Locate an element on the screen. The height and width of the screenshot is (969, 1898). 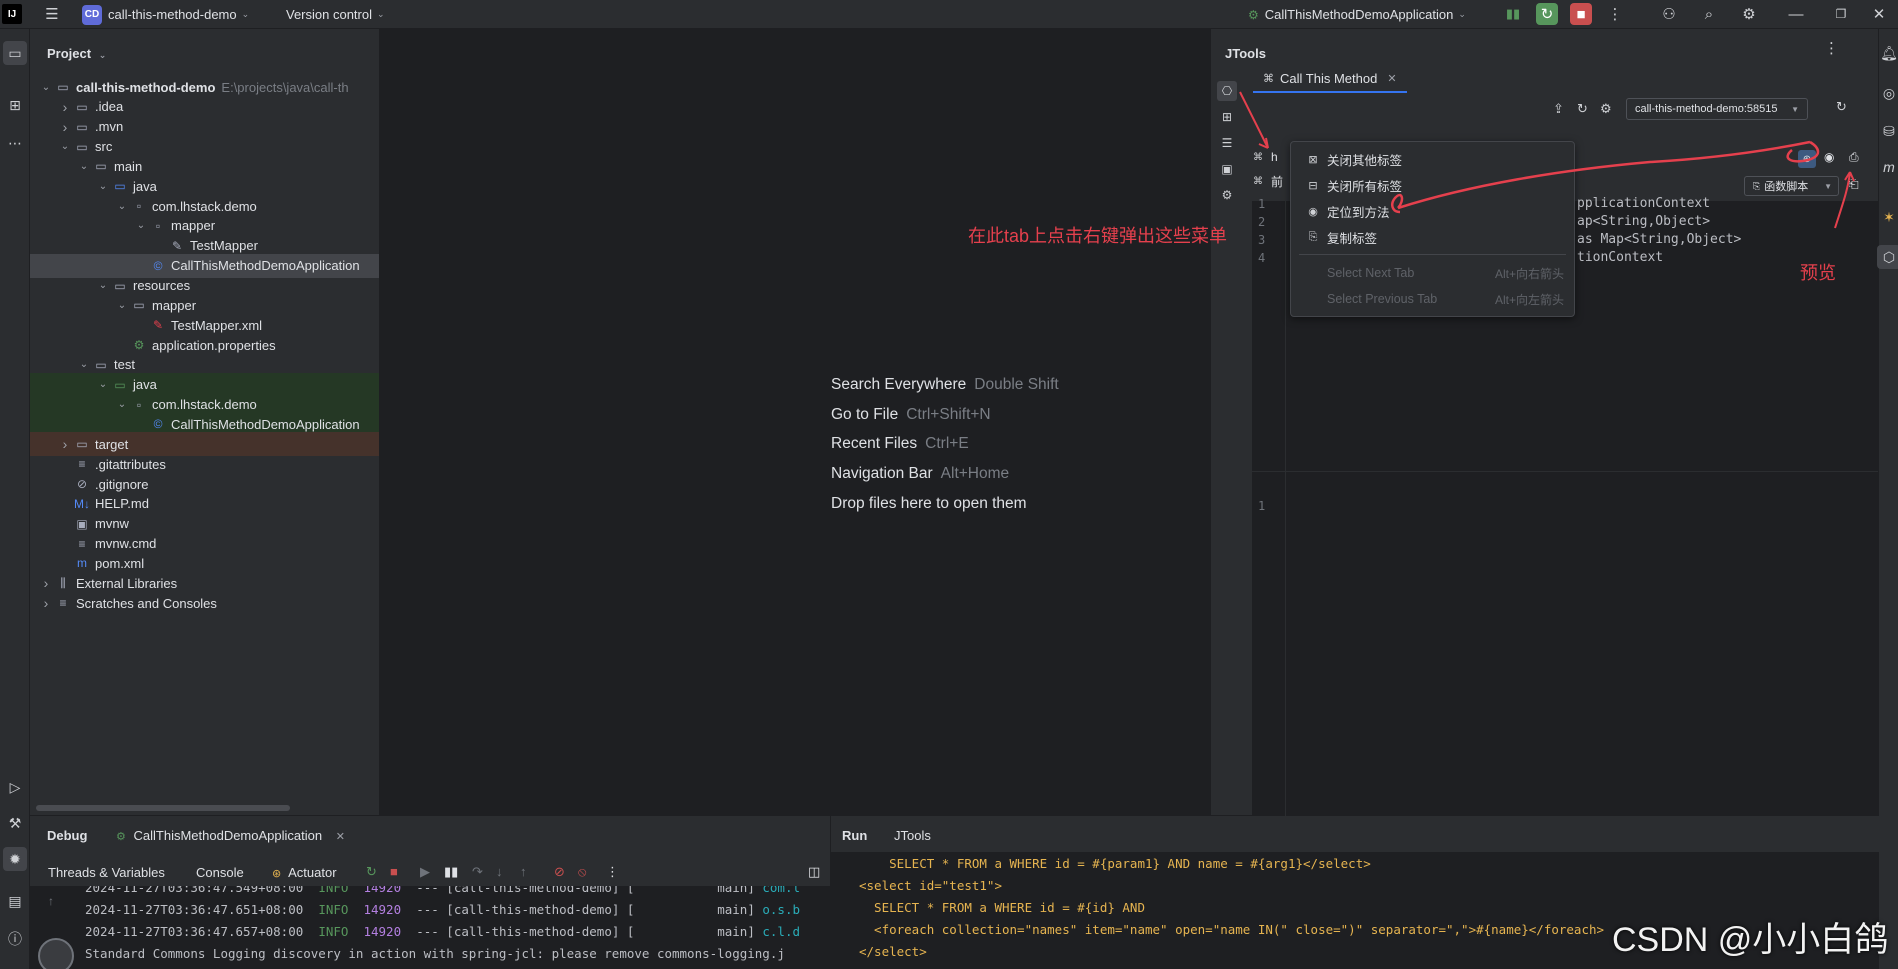
debug-session-label: CallThisMethodDemoApplication is located at coordinates (228, 835).